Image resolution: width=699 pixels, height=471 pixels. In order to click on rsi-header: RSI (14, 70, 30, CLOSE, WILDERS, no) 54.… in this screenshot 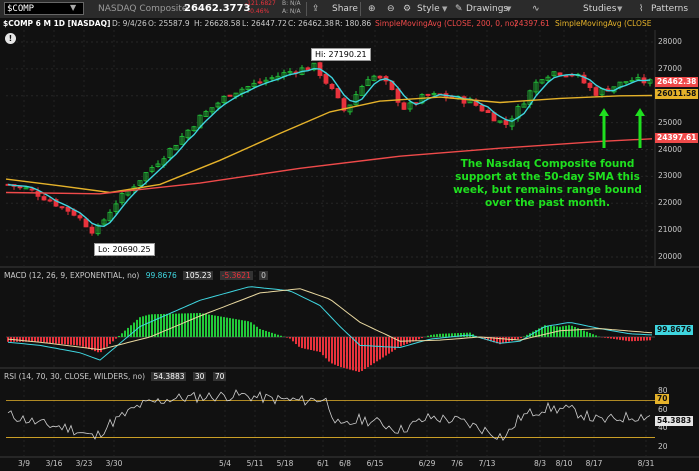, I will do `click(117, 376)`.